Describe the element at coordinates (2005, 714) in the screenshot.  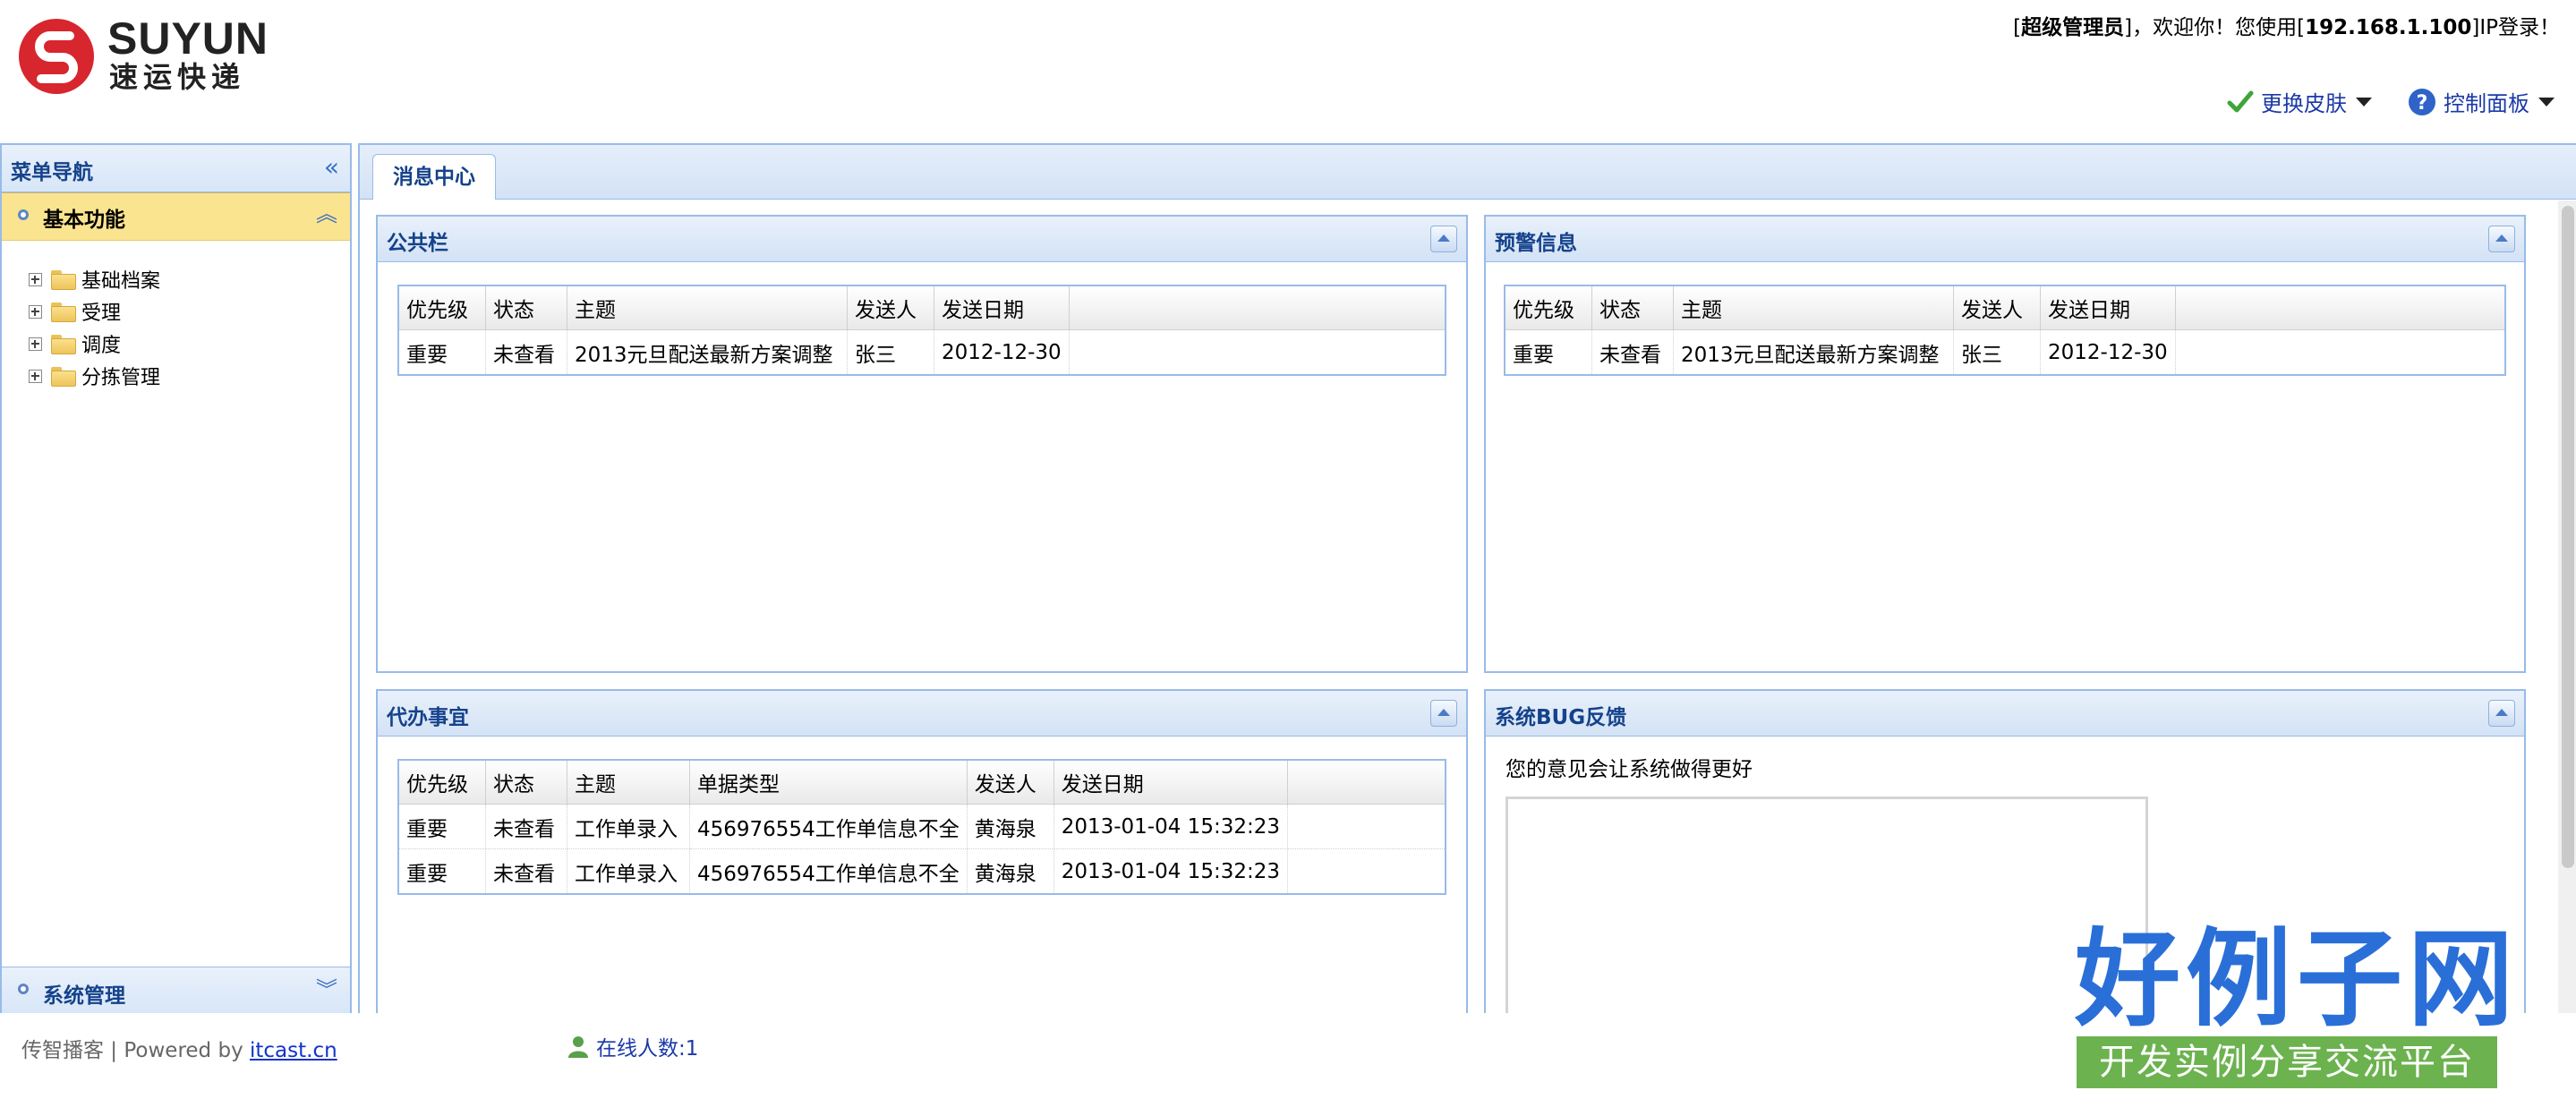
I see `portlet-header: 系统BUG反馈` at that location.